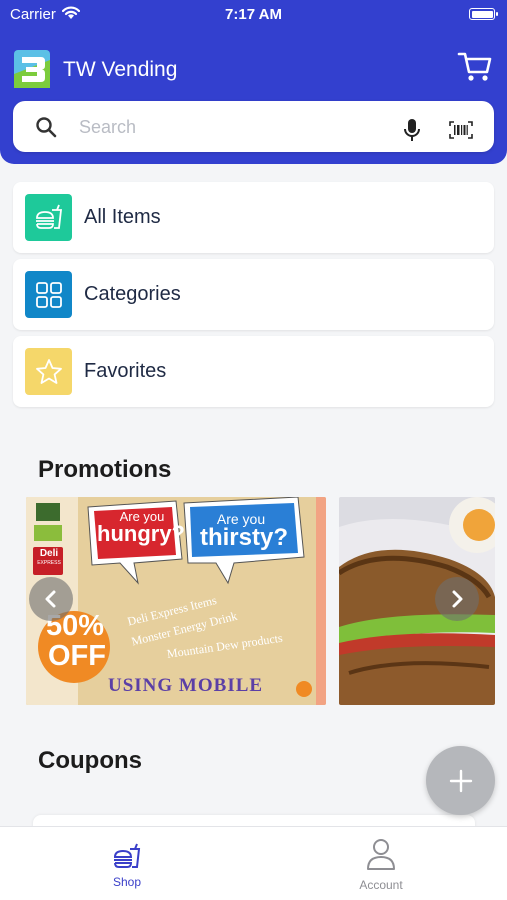  I want to click on chevron-left-icon, so click(50, 599).